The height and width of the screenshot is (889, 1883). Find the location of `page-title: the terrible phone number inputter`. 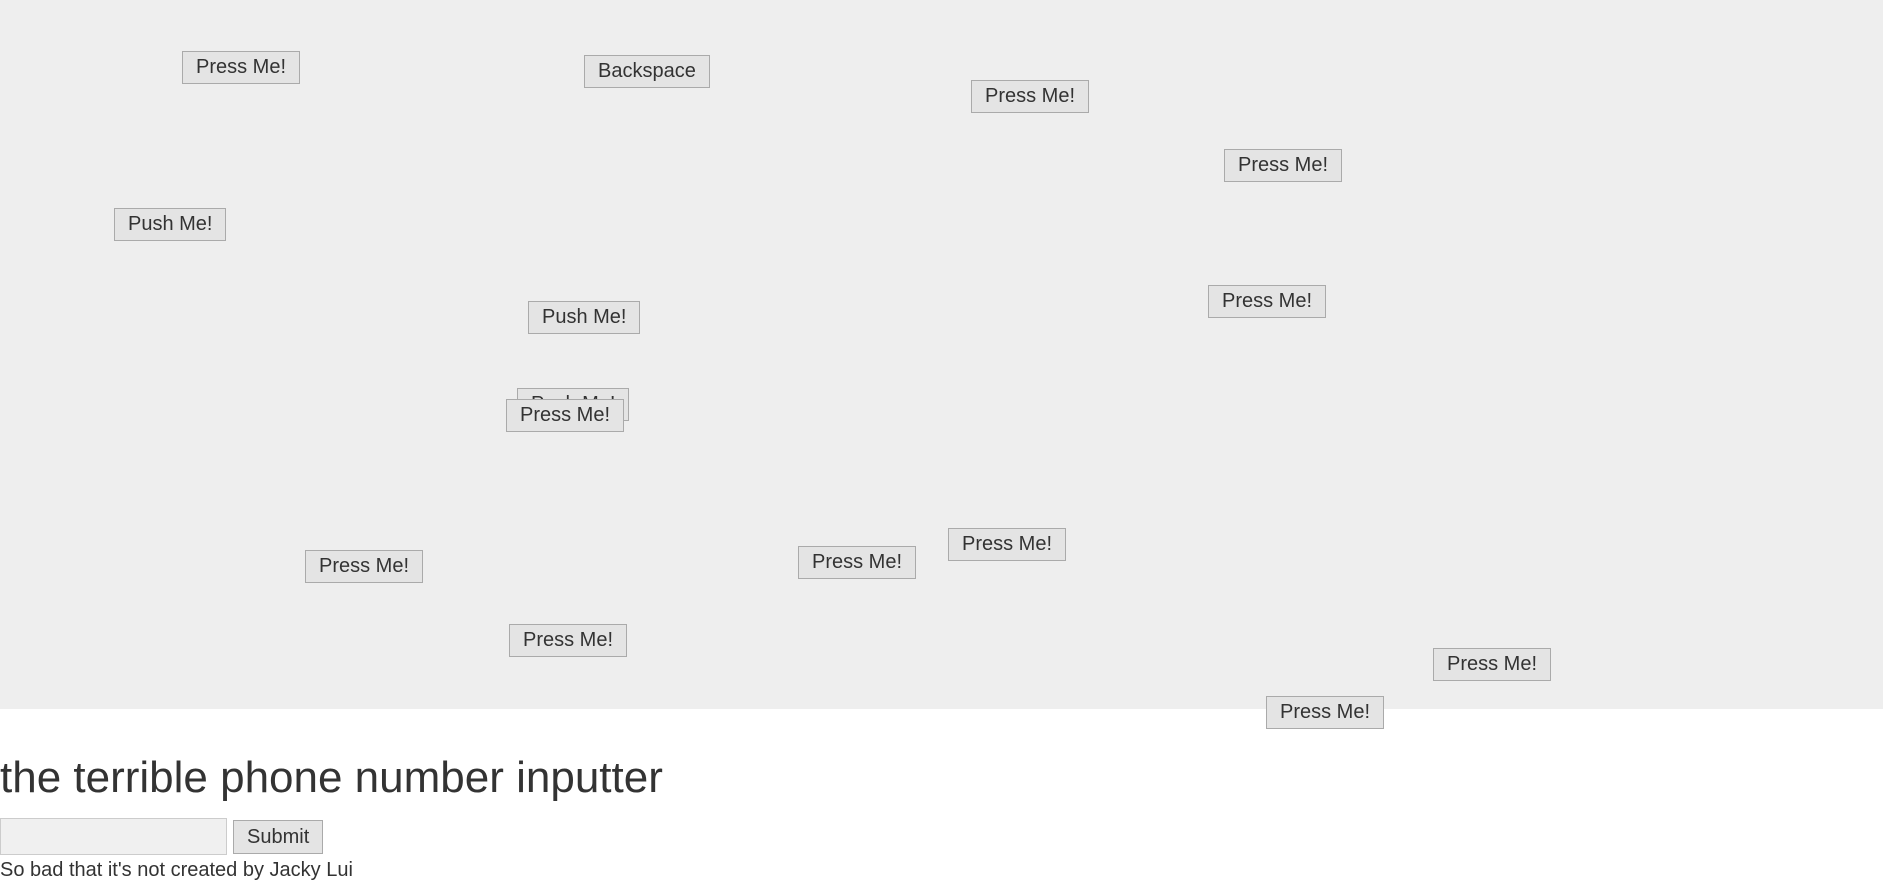

page-title: the terrible phone number inputter is located at coordinates (331, 777).